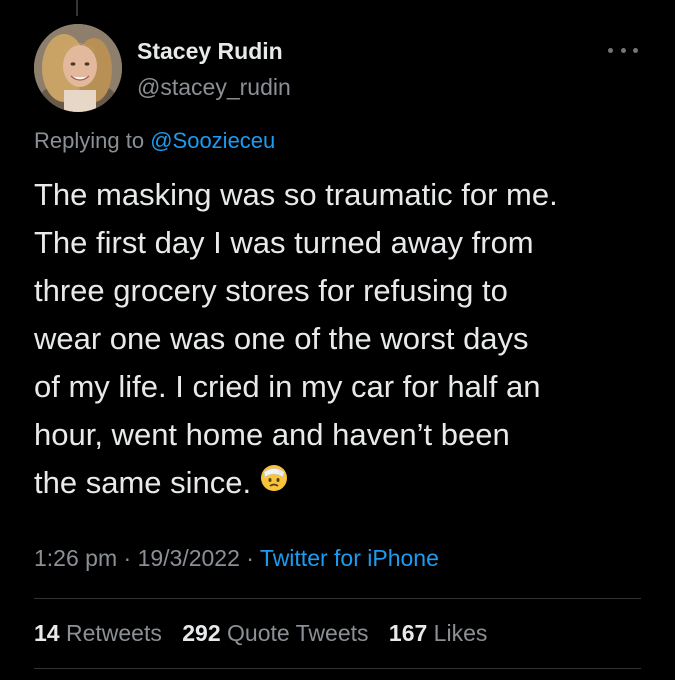 Image resolution: width=675 pixels, height=680 pixels. Describe the element at coordinates (189, 558) in the screenshot. I see `tweet-date: 19/3/2022` at that location.